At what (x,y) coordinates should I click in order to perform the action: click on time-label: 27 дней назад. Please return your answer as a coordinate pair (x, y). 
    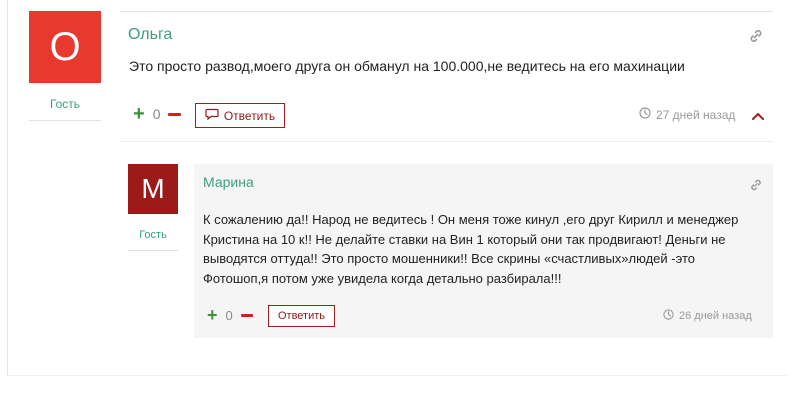
    Looking at the image, I should click on (696, 114).